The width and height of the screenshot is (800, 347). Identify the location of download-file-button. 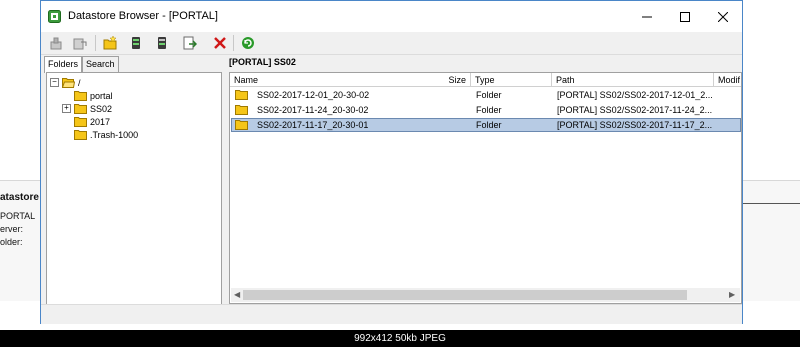
(162, 43).